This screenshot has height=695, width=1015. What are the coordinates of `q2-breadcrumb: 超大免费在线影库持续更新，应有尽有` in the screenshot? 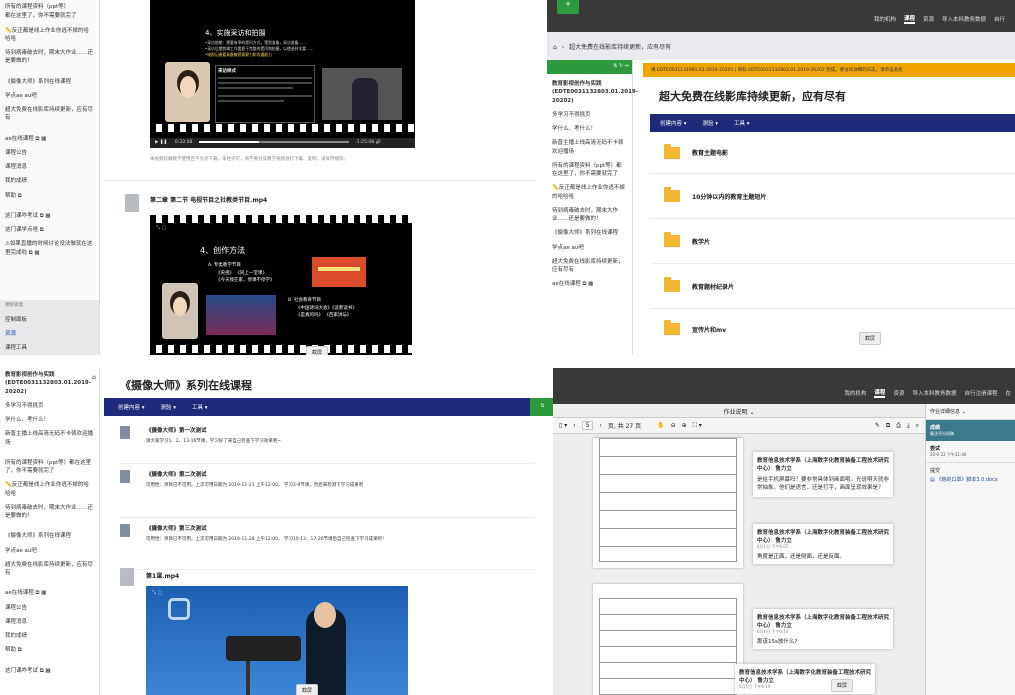 It's located at (620, 47).